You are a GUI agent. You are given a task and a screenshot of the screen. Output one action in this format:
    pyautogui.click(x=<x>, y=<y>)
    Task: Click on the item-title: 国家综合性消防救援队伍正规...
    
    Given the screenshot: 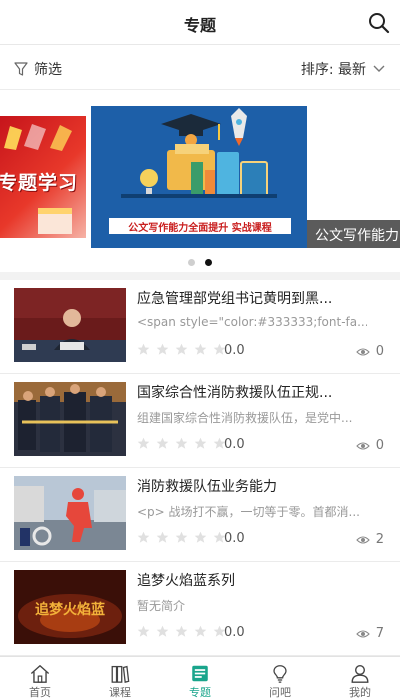 What is the action you would take?
    pyautogui.click(x=247, y=392)
    